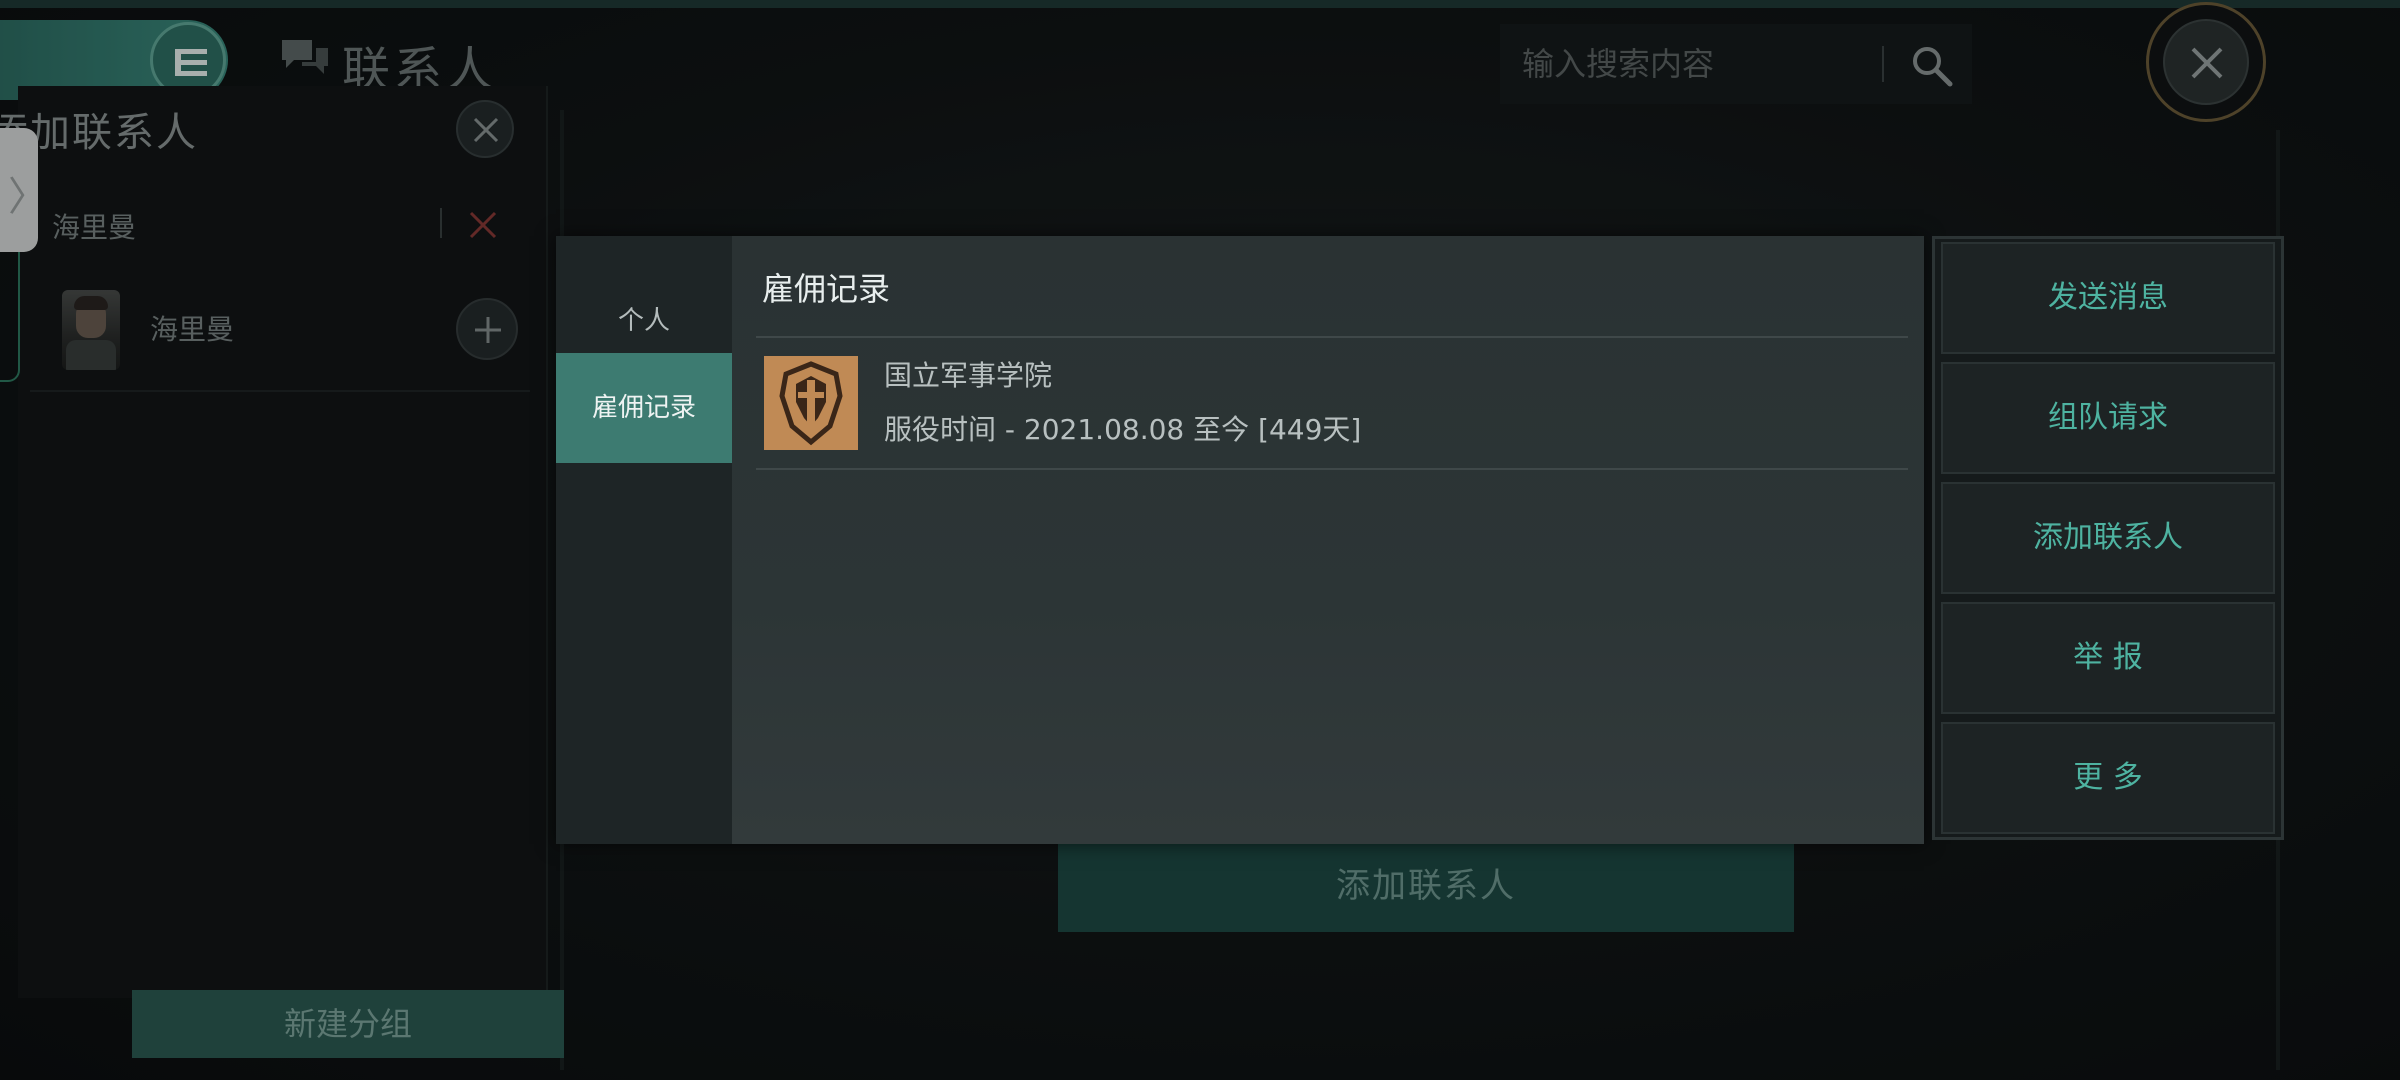  What do you see at coordinates (644, 408) in the screenshot?
I see `tab-employment-record: 雇佣记录` at bounding box center [644, 408].